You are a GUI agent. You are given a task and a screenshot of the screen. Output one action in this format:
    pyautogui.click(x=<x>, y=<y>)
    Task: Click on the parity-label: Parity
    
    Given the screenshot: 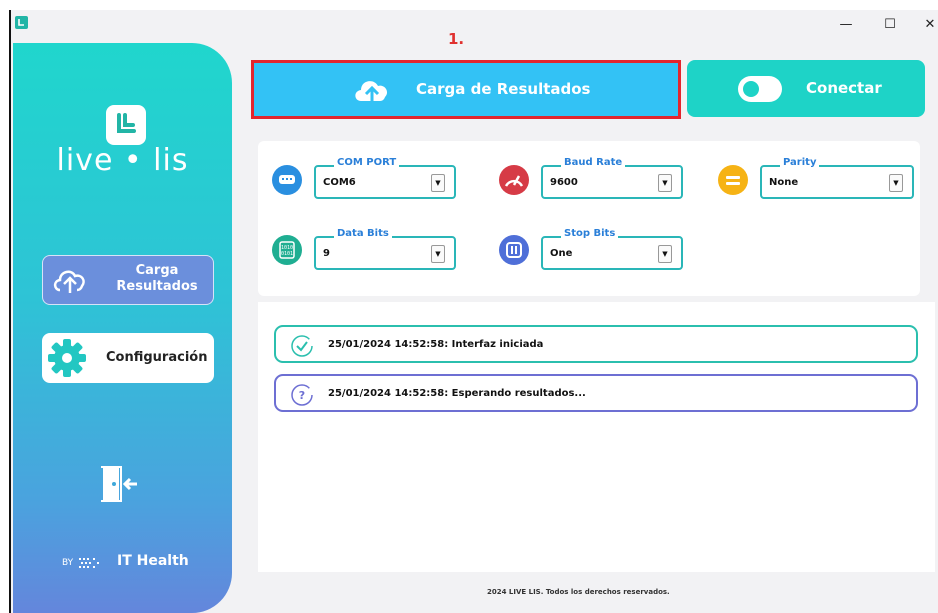 What is the action you would take?
    pyautogui.click(x=800, y=162)
    